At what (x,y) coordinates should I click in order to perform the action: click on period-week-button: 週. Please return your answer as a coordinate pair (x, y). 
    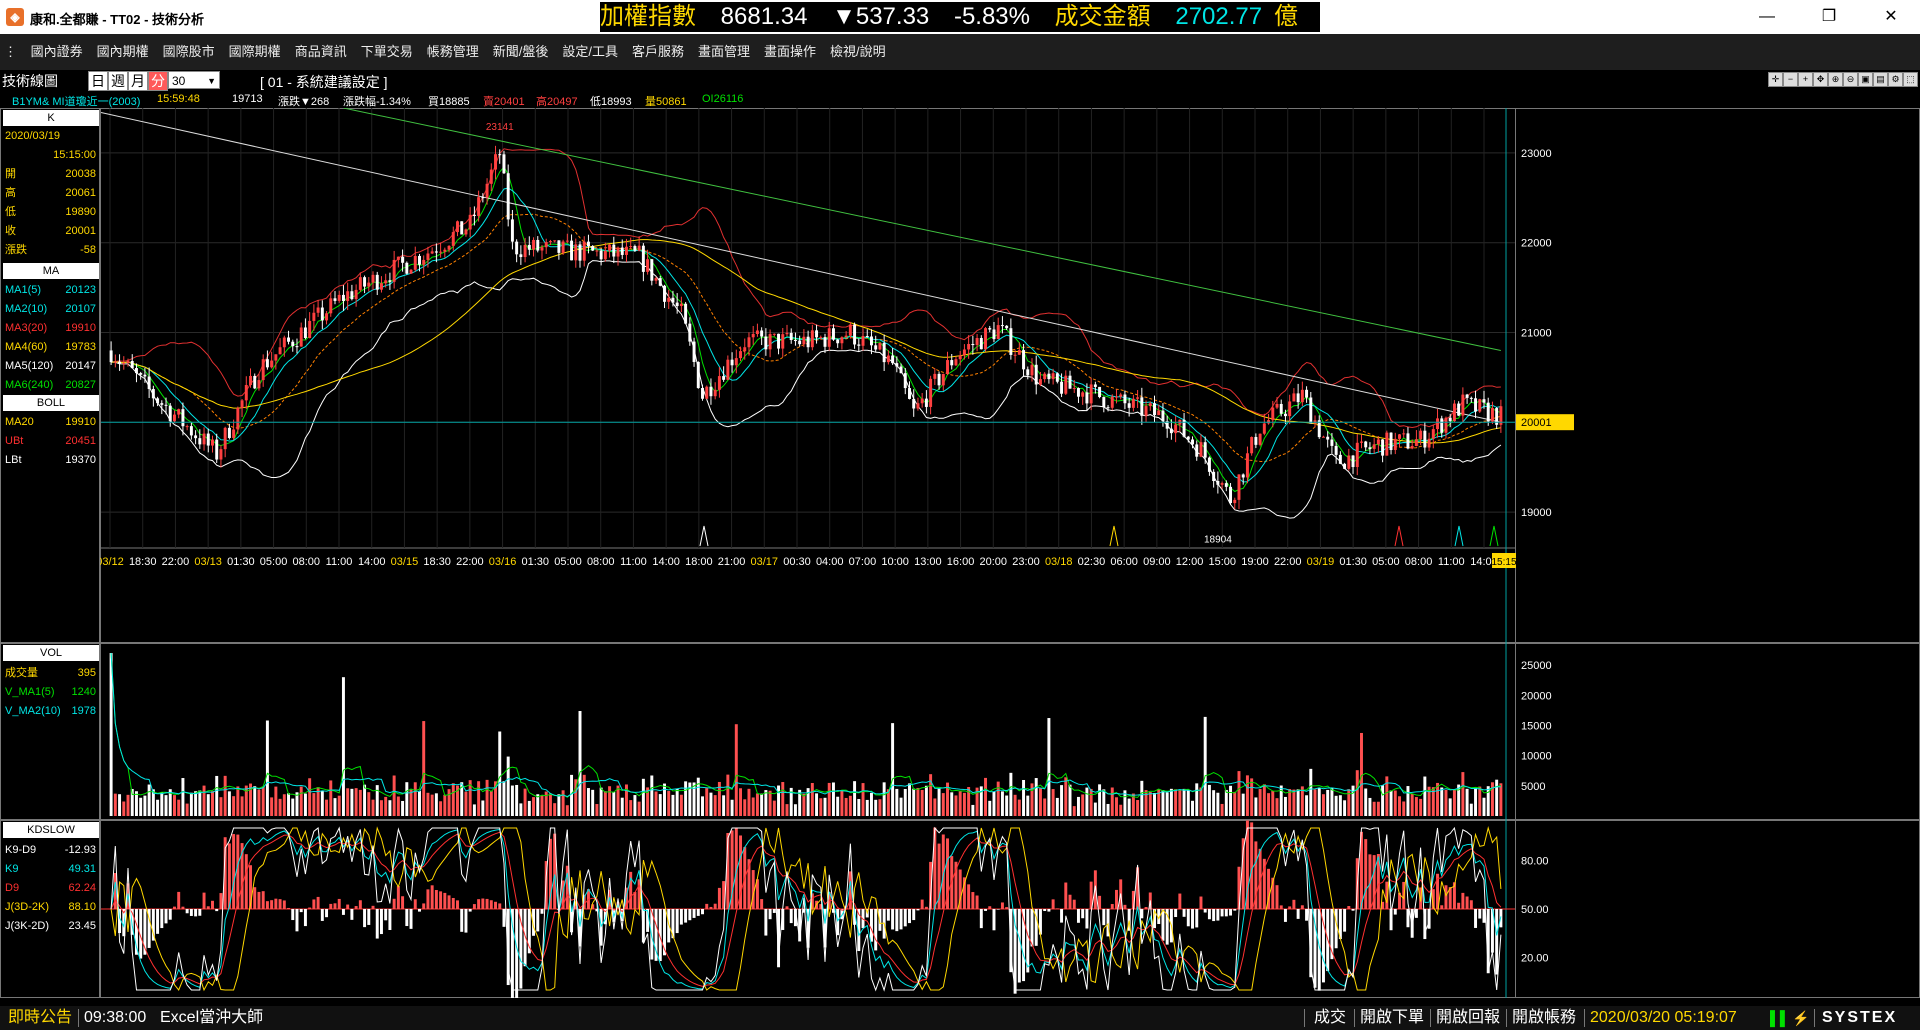
    Looking at the image, I should click on (118, 81).